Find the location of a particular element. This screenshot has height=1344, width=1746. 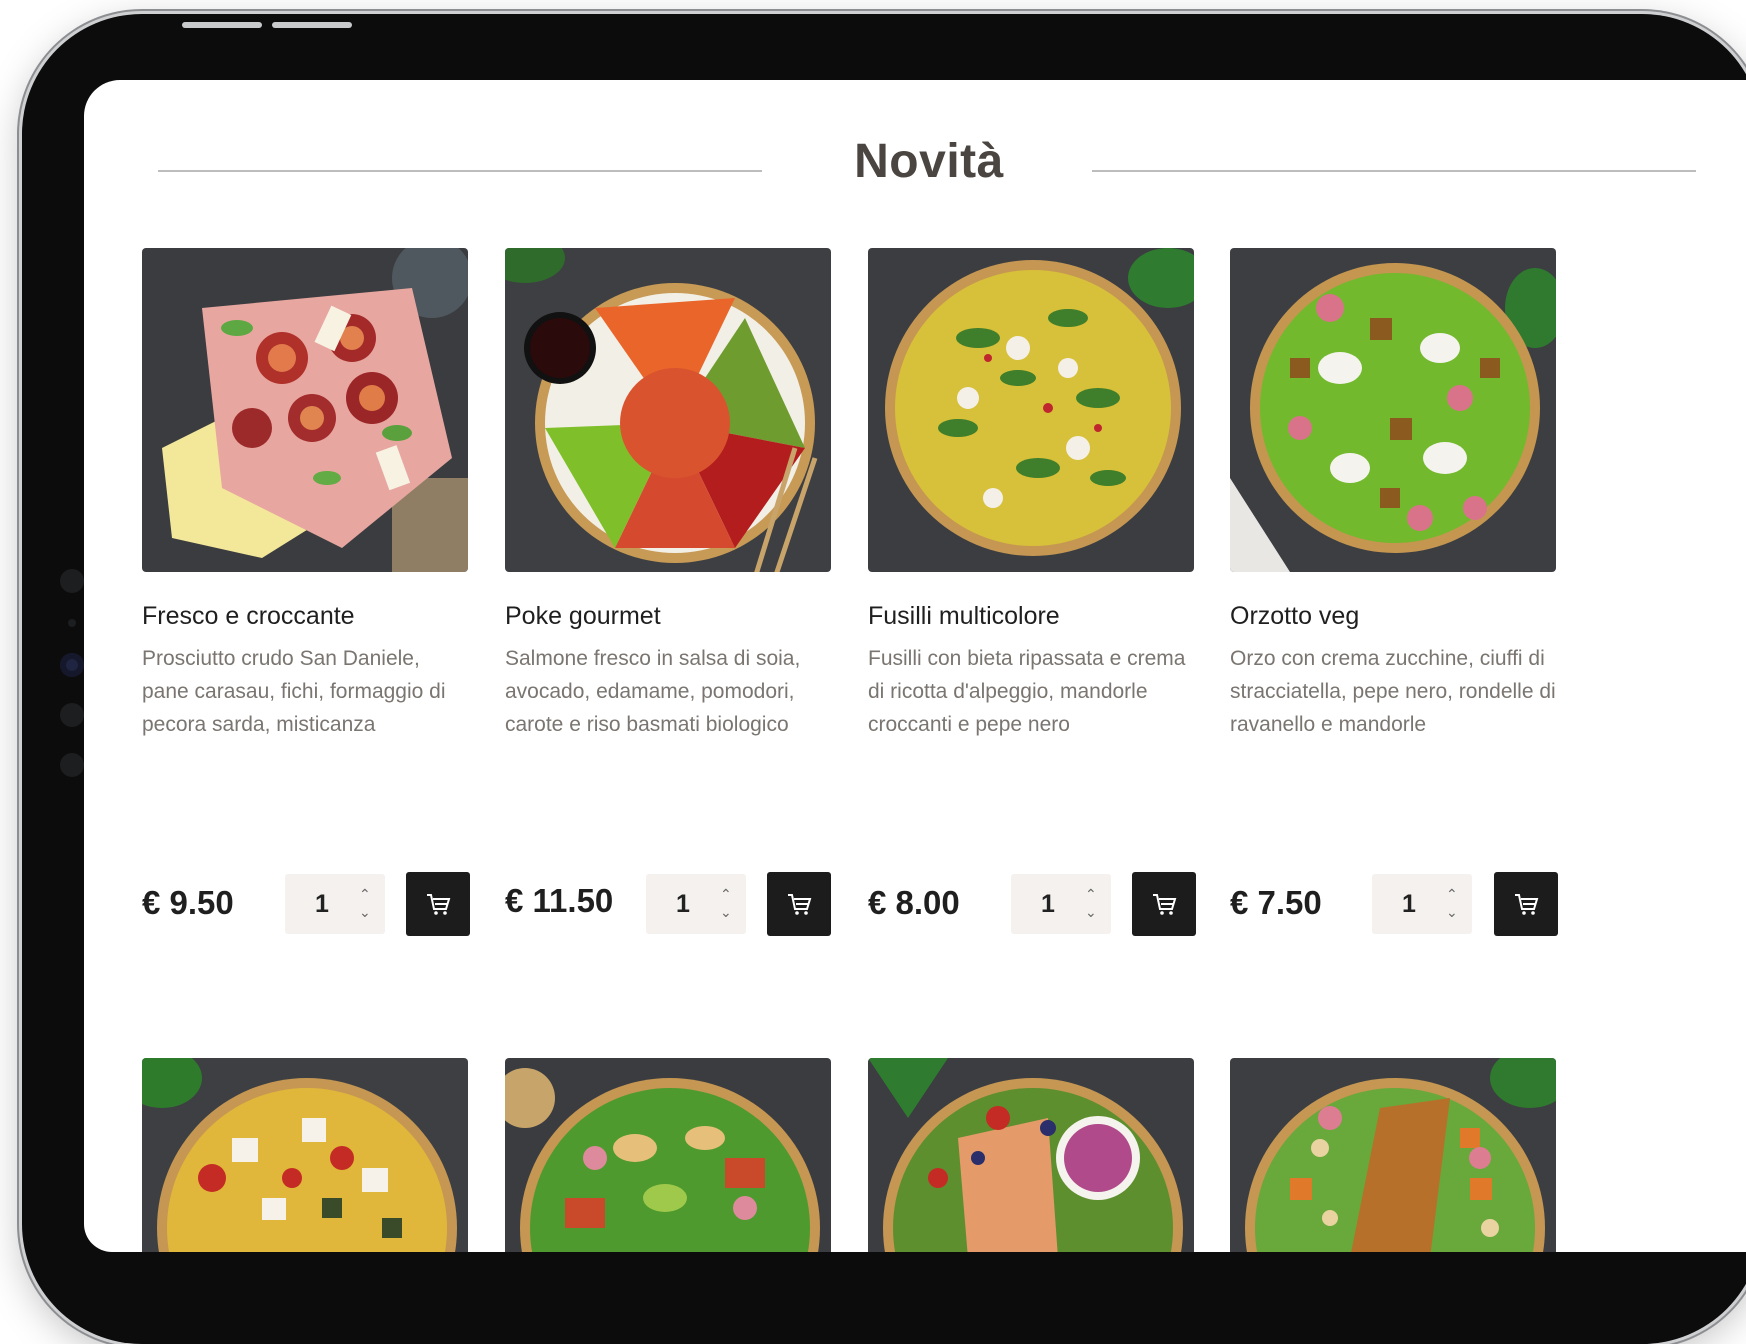

poke-bowl-icon is located at coordinates (668, 410).